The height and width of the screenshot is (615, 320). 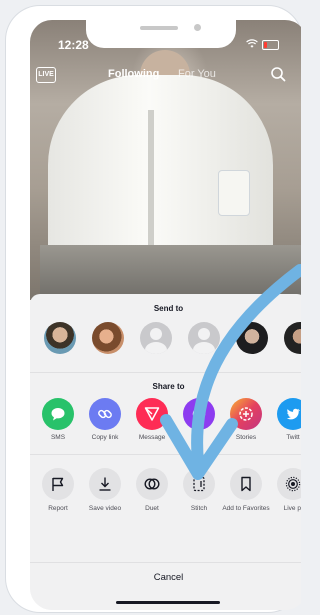 I want to click on notch-speaker, so click(x=159, y=28).